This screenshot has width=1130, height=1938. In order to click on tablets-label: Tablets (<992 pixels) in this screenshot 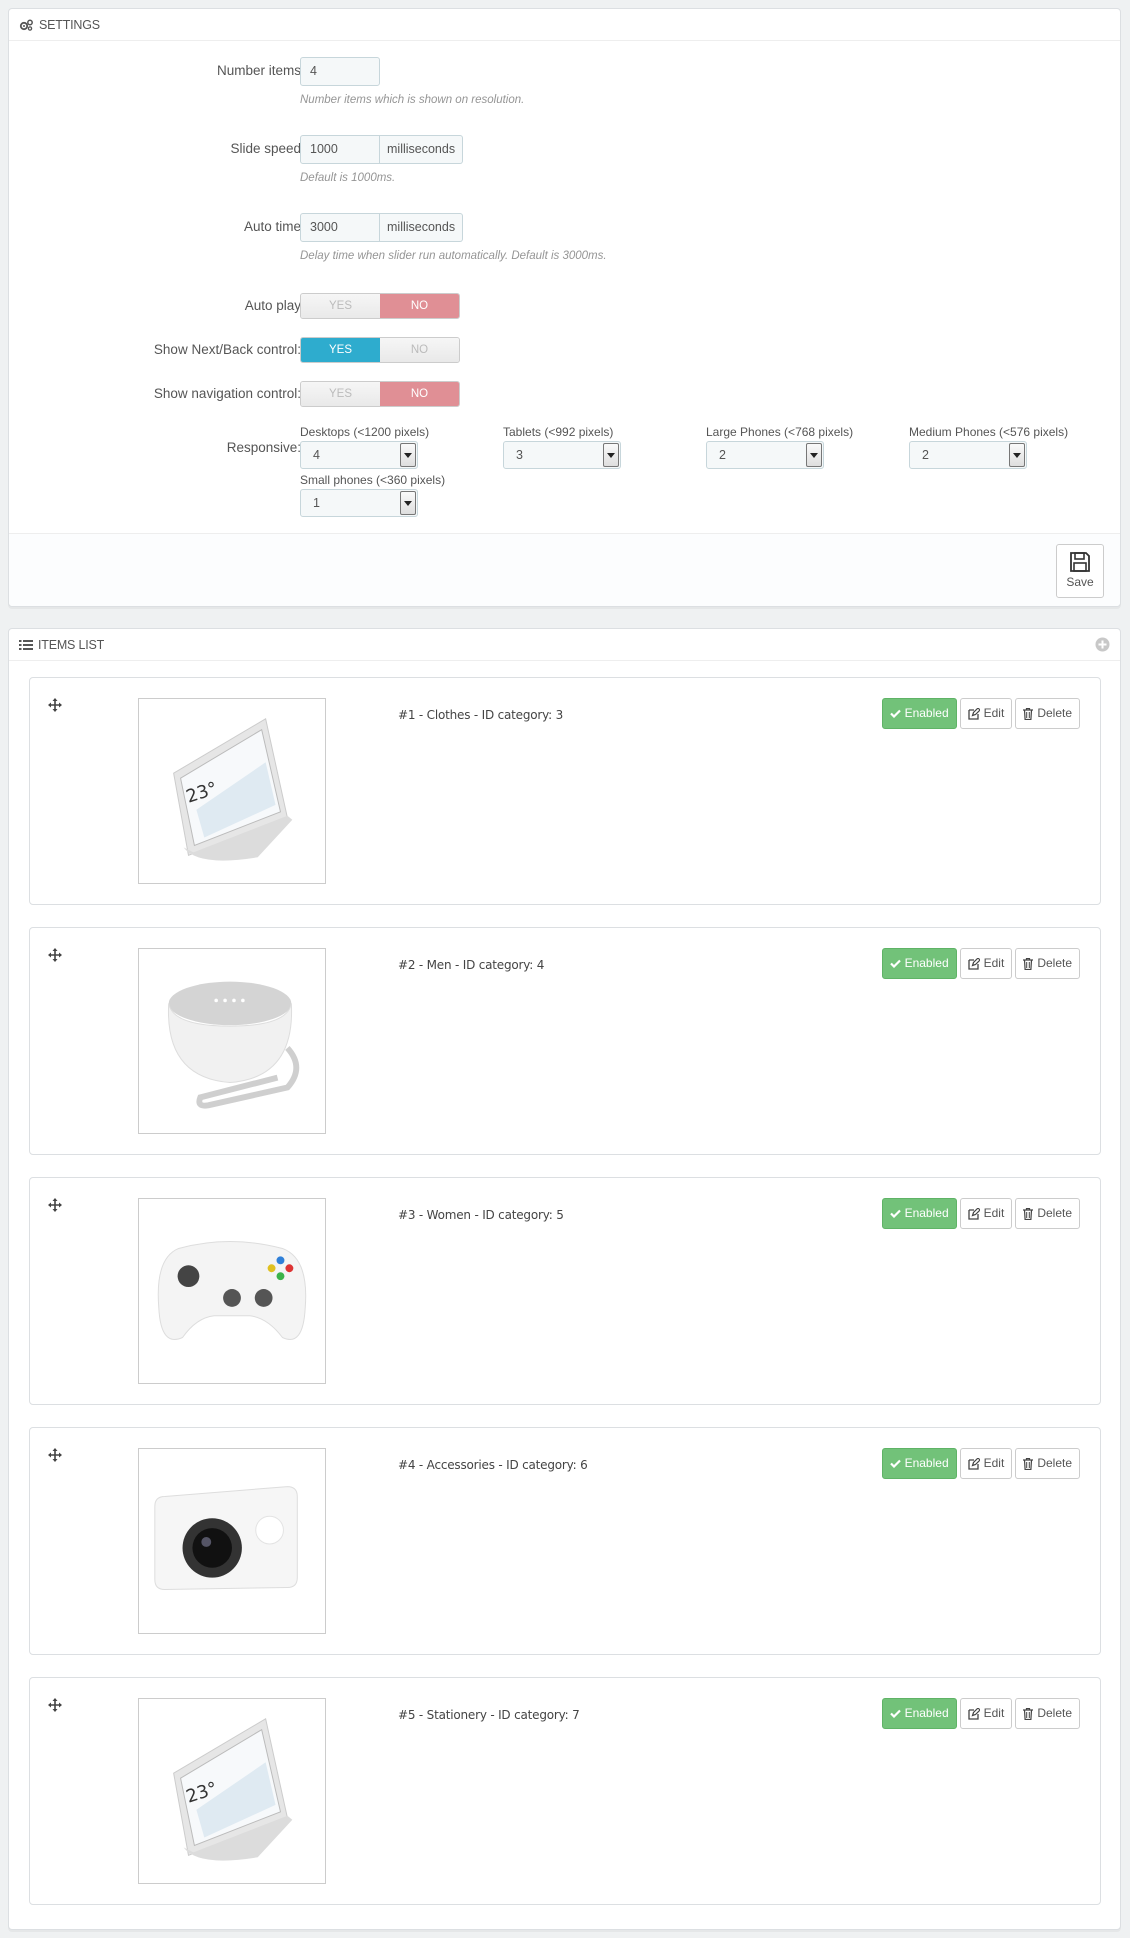, I will do `click(558, 432)`.